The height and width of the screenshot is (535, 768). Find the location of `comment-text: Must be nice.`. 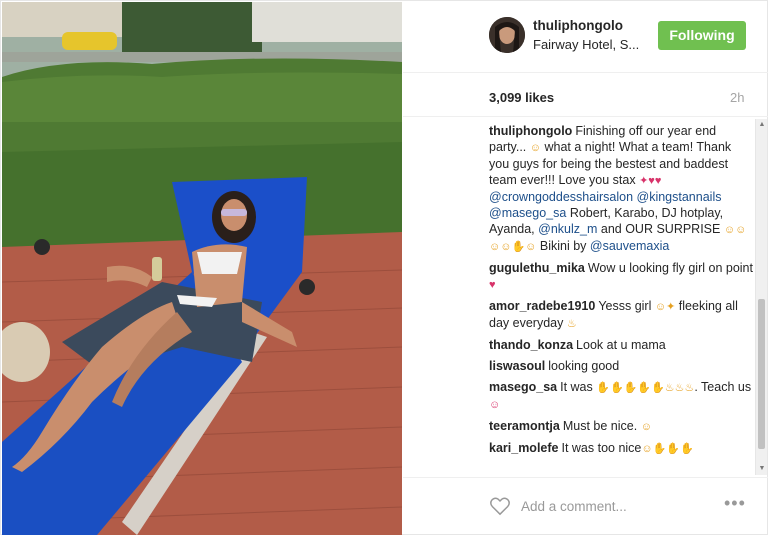

comment-text: Must be nice. is located at coordinates (600, 426).